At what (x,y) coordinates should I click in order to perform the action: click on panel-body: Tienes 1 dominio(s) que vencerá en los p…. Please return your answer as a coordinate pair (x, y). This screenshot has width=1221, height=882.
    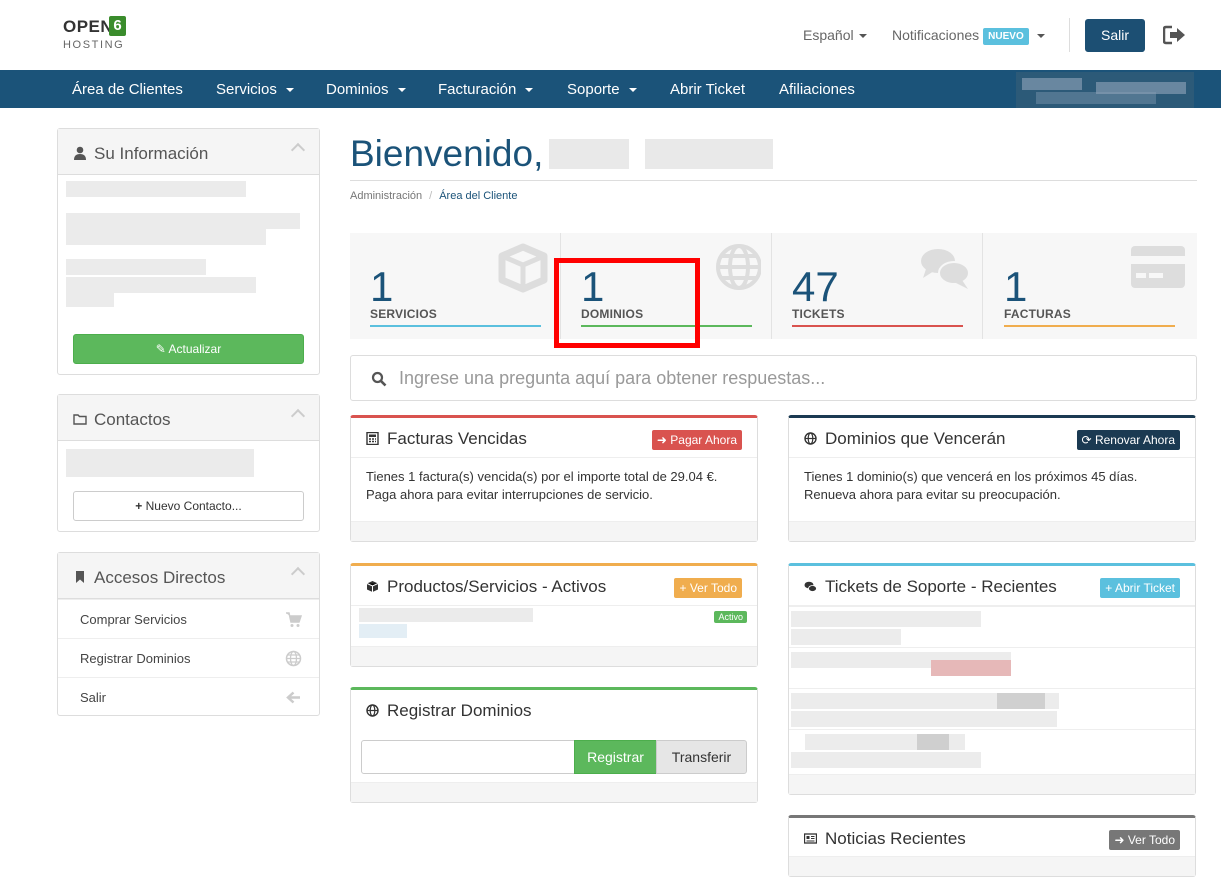
    Looking at the image, I should click on (992, 486).